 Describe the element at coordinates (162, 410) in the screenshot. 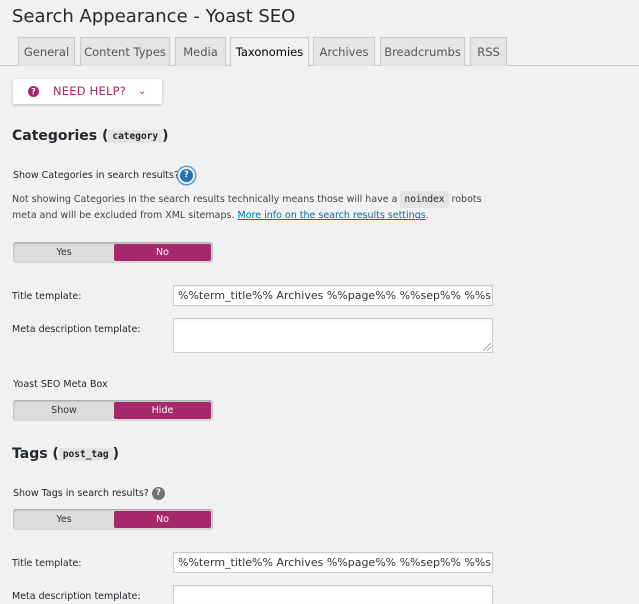

I see `metabox-hide: Hide` at that location.